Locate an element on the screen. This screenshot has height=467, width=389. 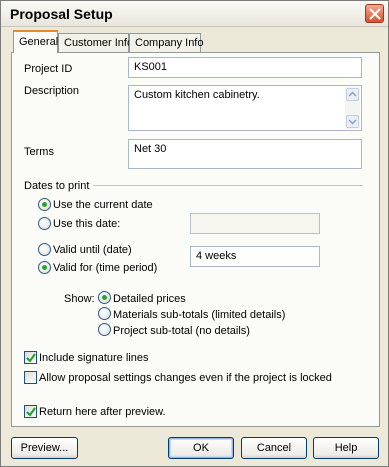
help-button: Help is located at coordinates (346, 448).